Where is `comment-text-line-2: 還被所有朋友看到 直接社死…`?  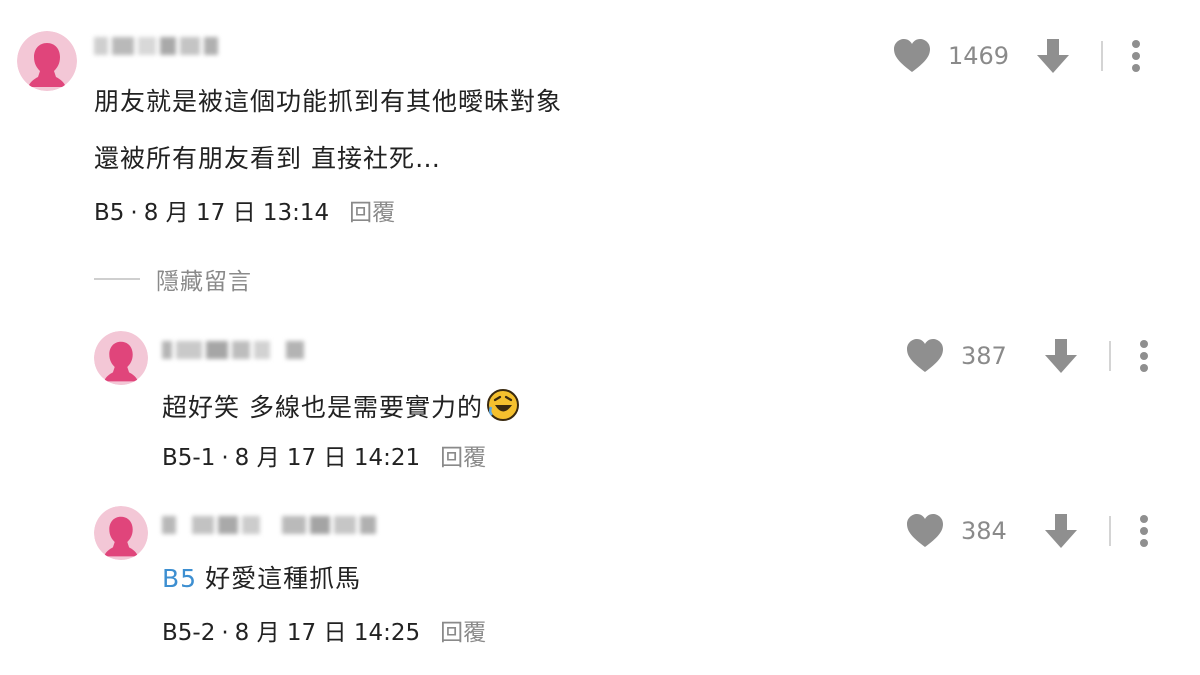 comment-text-line-2: 還被所有朋友看到 直接社死… is located at coordinates (267, 158).